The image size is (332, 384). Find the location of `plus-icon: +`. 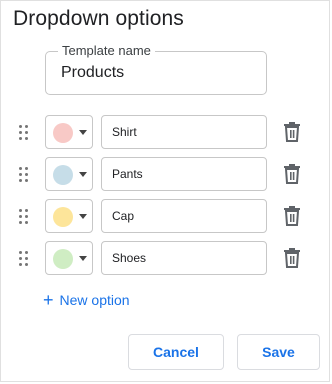

plus-icon: + is located at coordinates (48, 300).